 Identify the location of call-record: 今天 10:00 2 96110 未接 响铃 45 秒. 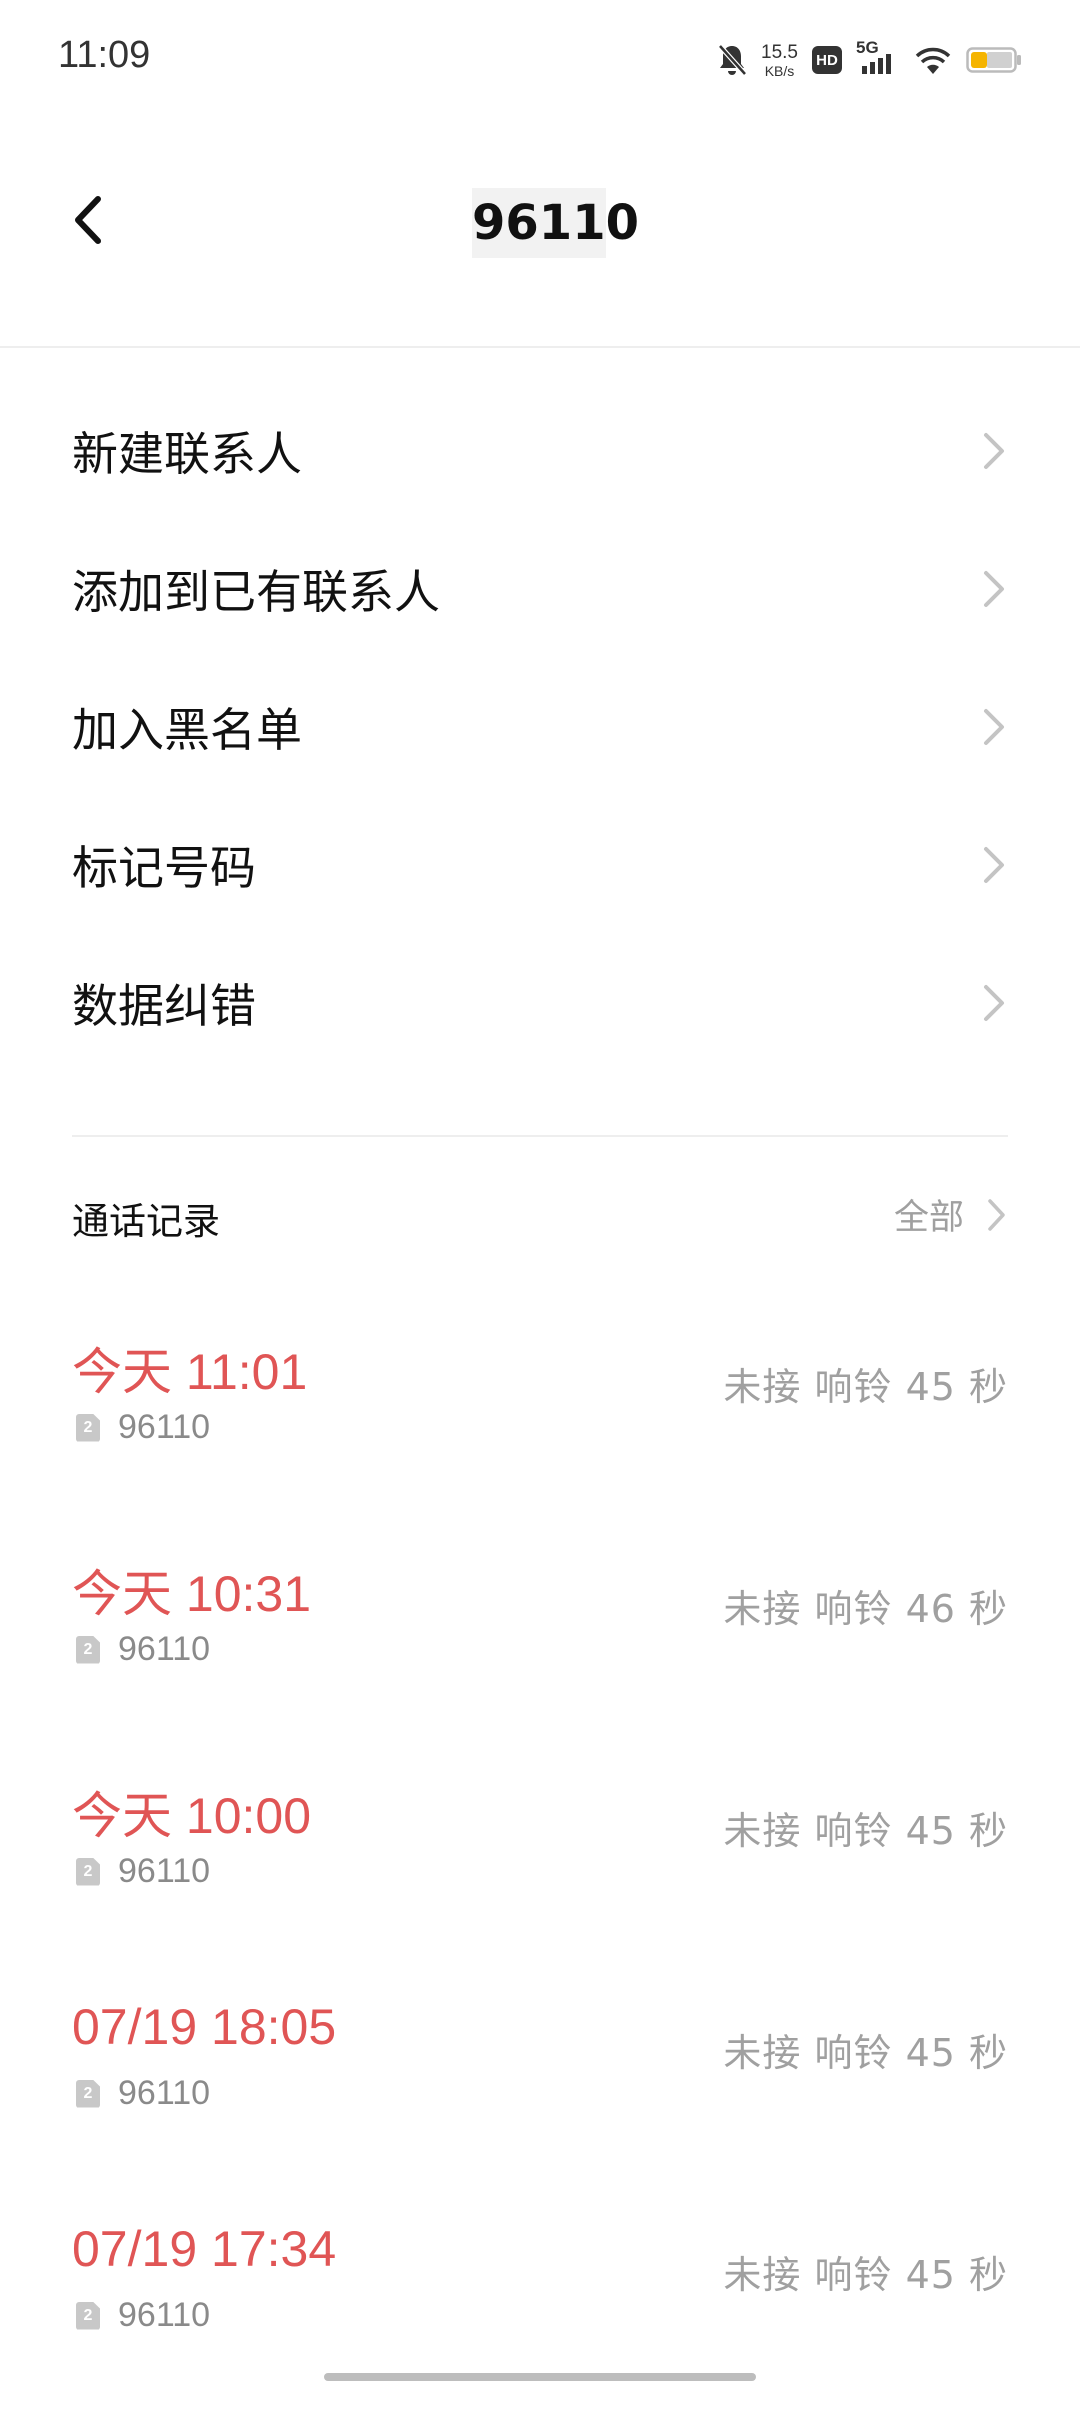
(540, 1855).